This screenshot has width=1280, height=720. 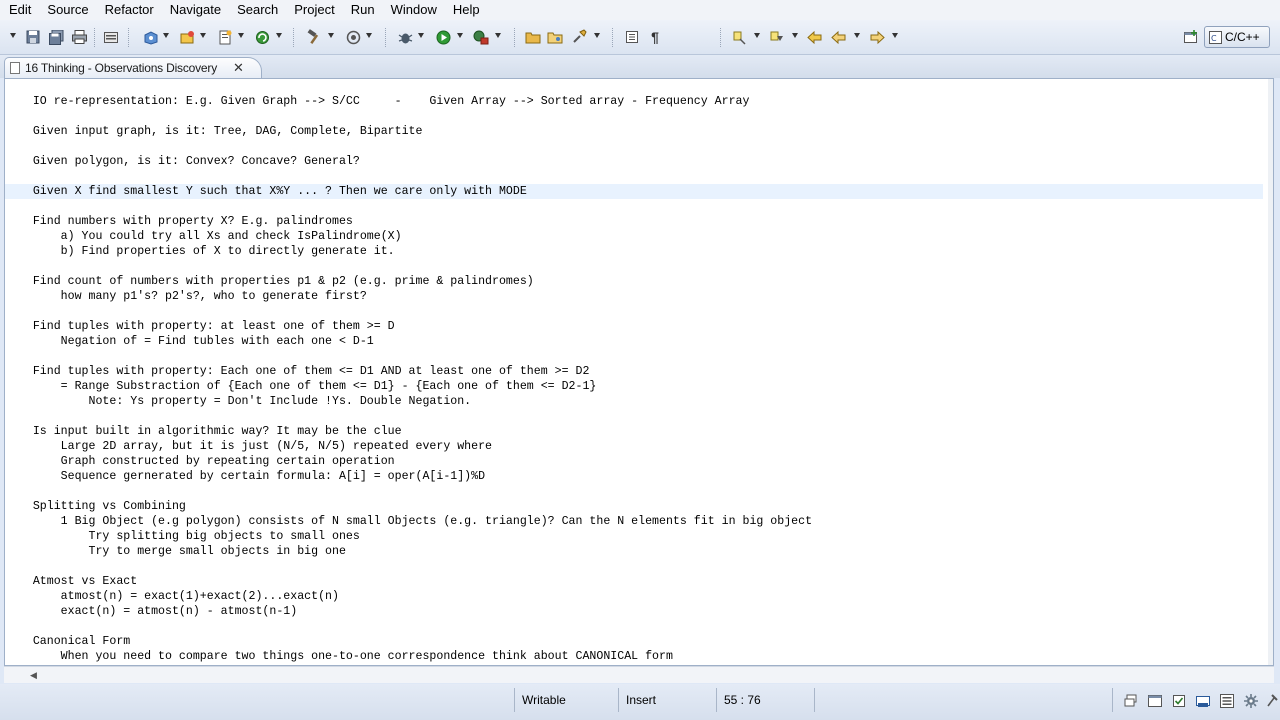 What do you see at coordinates (238, 67) in the screenshot?
I see `close-icon: ✕` at bounding box center [238, 67].